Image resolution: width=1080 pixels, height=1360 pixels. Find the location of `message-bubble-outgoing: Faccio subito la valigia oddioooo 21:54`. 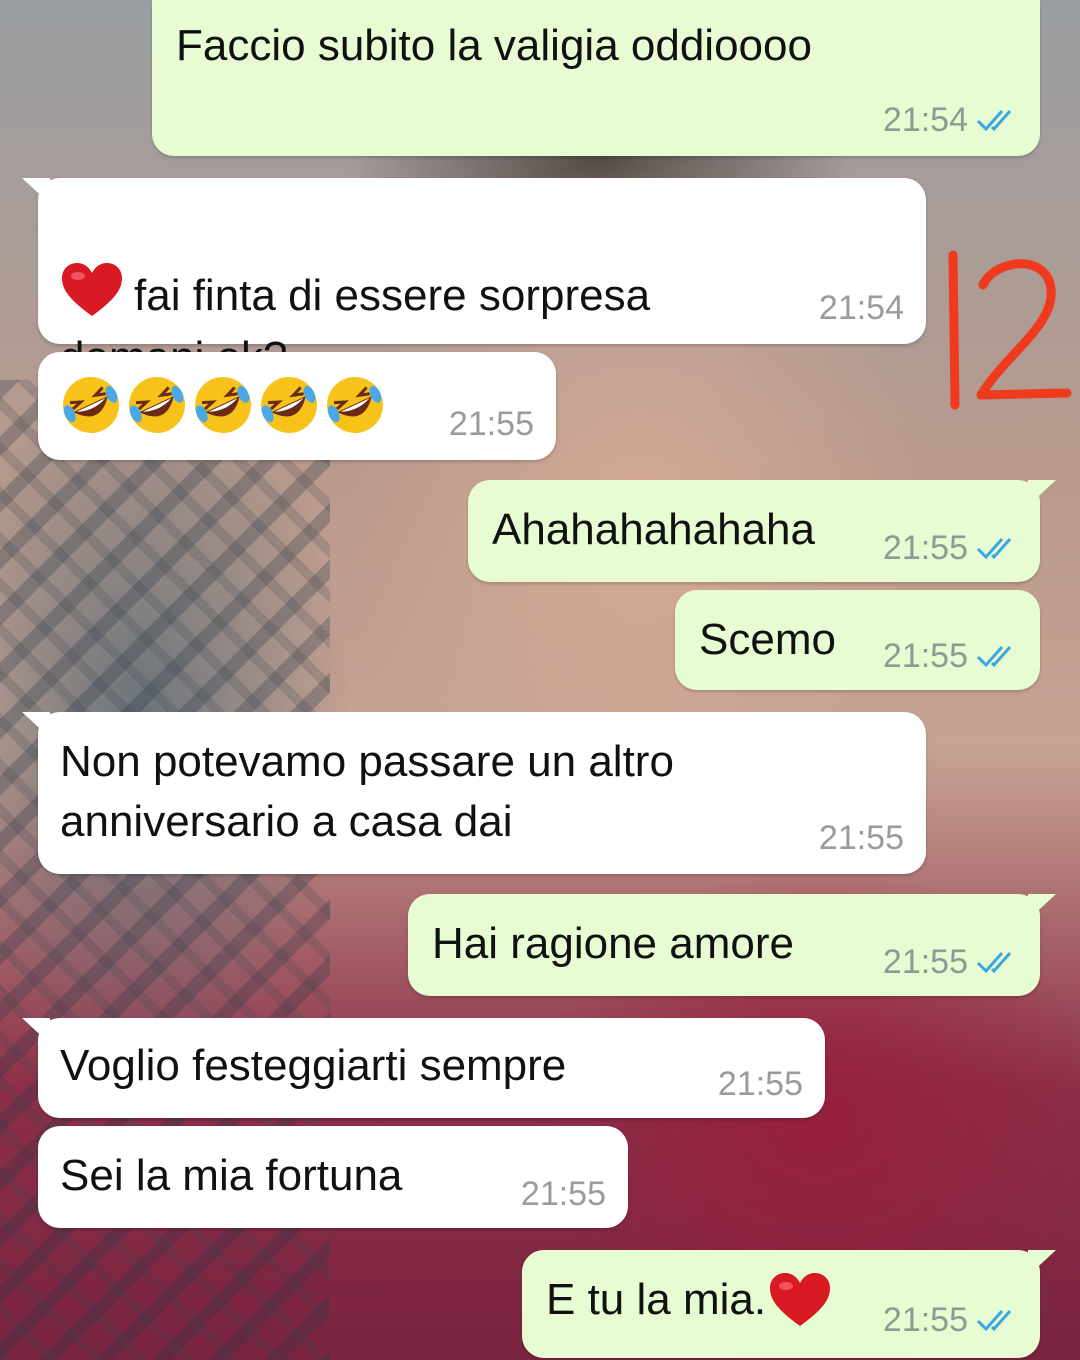

message-bubble-outgoing: Faccio subito la valigia oddioooo 21:54 is located at coordinates (596, 78).